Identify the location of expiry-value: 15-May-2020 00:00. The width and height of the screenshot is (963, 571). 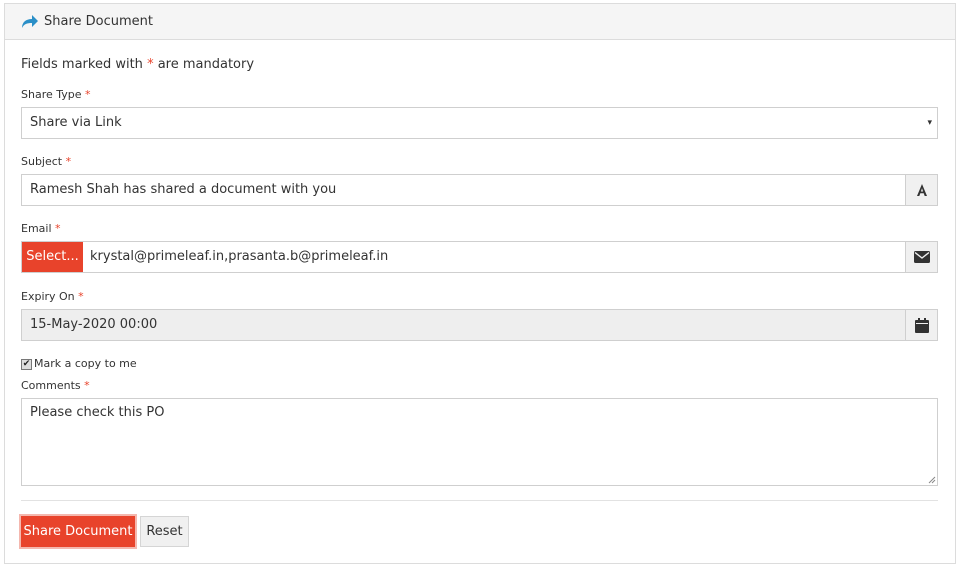
(94, 324).